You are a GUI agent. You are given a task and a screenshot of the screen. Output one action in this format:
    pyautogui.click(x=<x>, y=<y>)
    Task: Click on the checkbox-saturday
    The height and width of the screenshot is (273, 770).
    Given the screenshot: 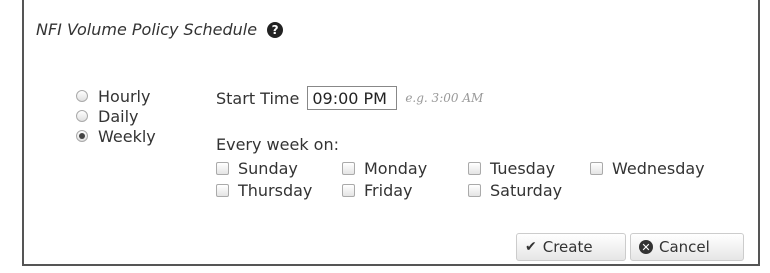 What is the action you would take?
    pyautogui.click(x=474, y=190)
    